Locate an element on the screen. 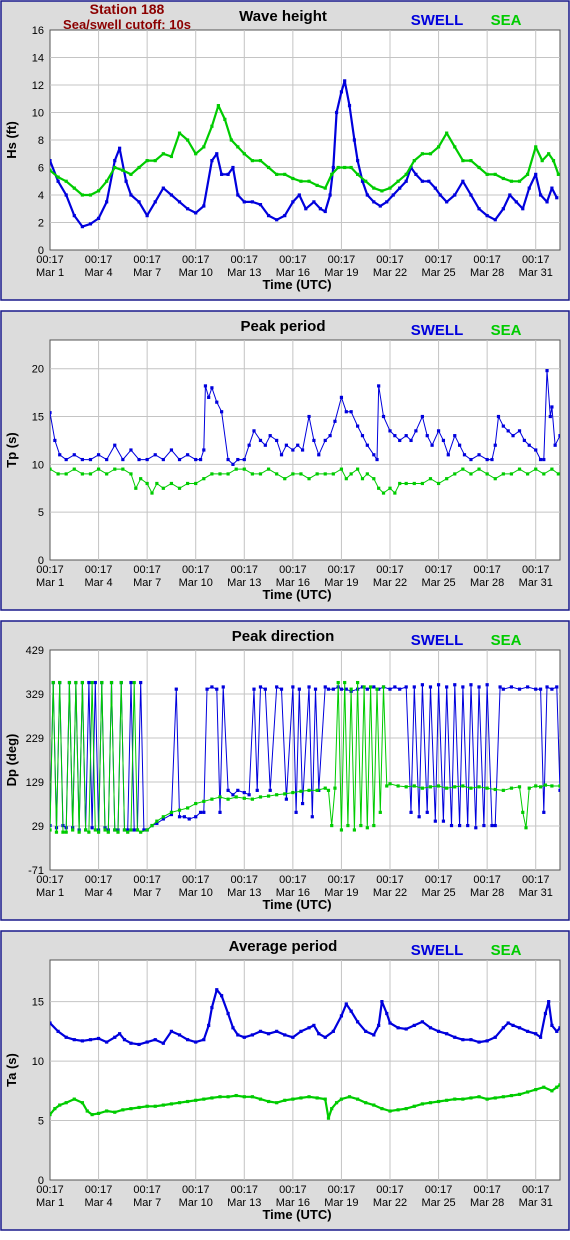 This screenshot has width=570, height=1240. chart-title: Peak period is located at coordinates (282, 326).